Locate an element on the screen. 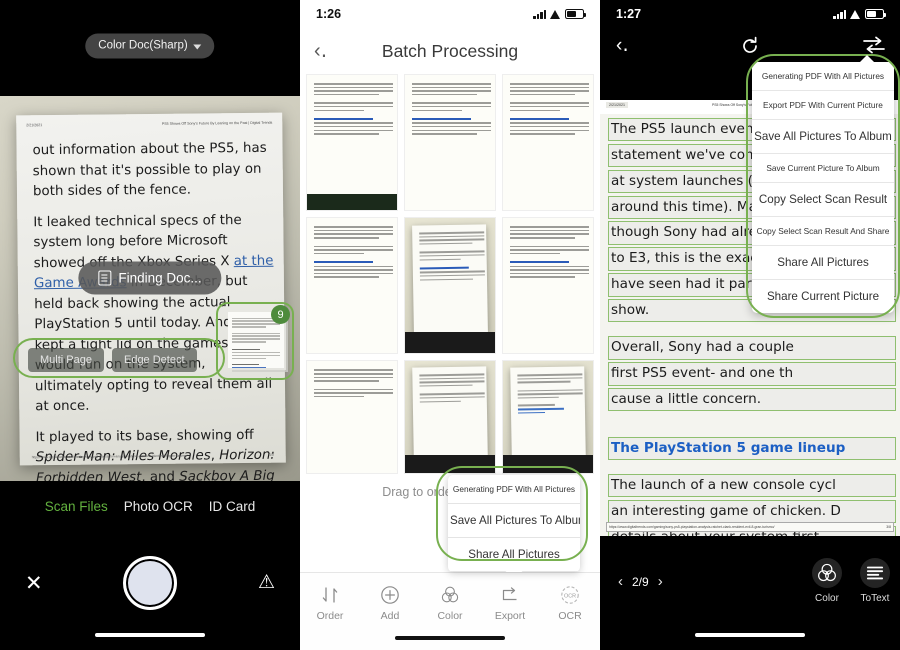  paper-footer-page: 1/8 is located at coordinates (271, 454).